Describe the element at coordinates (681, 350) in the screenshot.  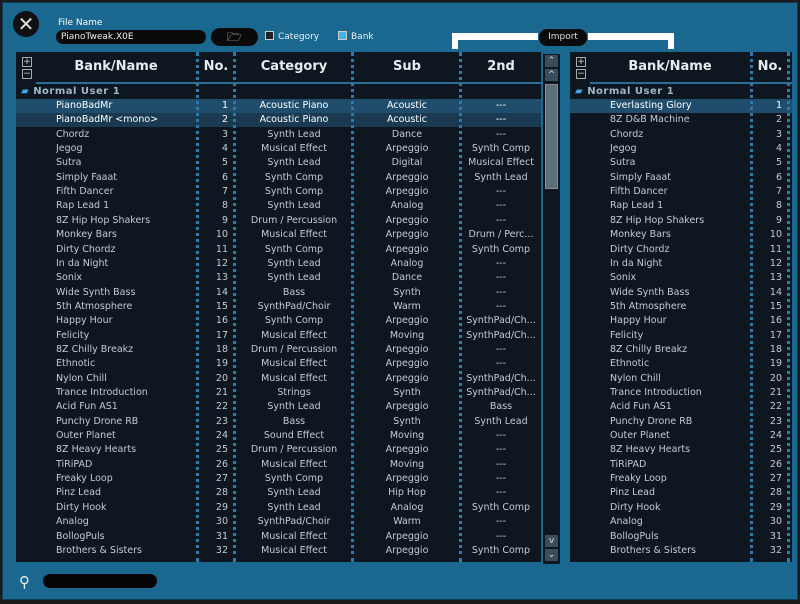
I see `table-row: 8Z Chilly Breakz 18` at that location.